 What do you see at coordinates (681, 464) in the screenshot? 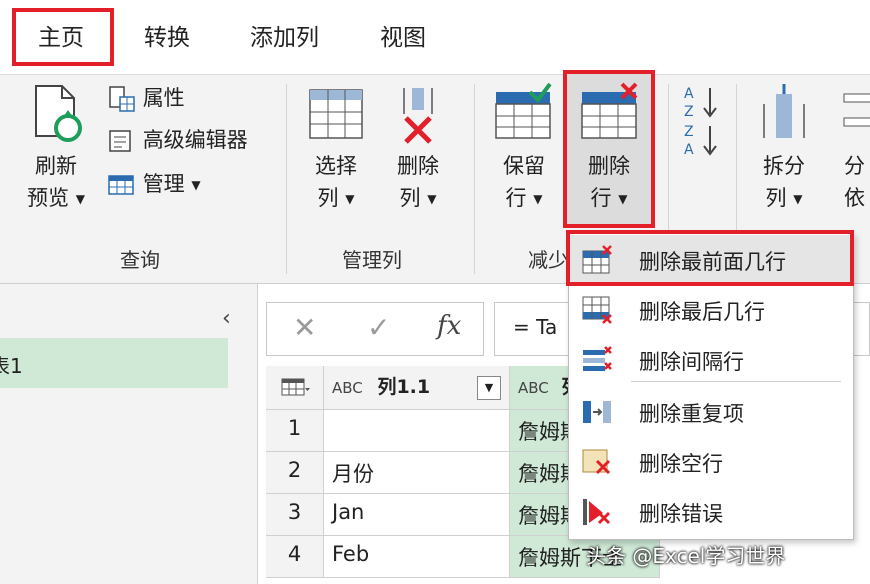
I see `menu-item-label: 删除空行` at bounding box center [681, 464].